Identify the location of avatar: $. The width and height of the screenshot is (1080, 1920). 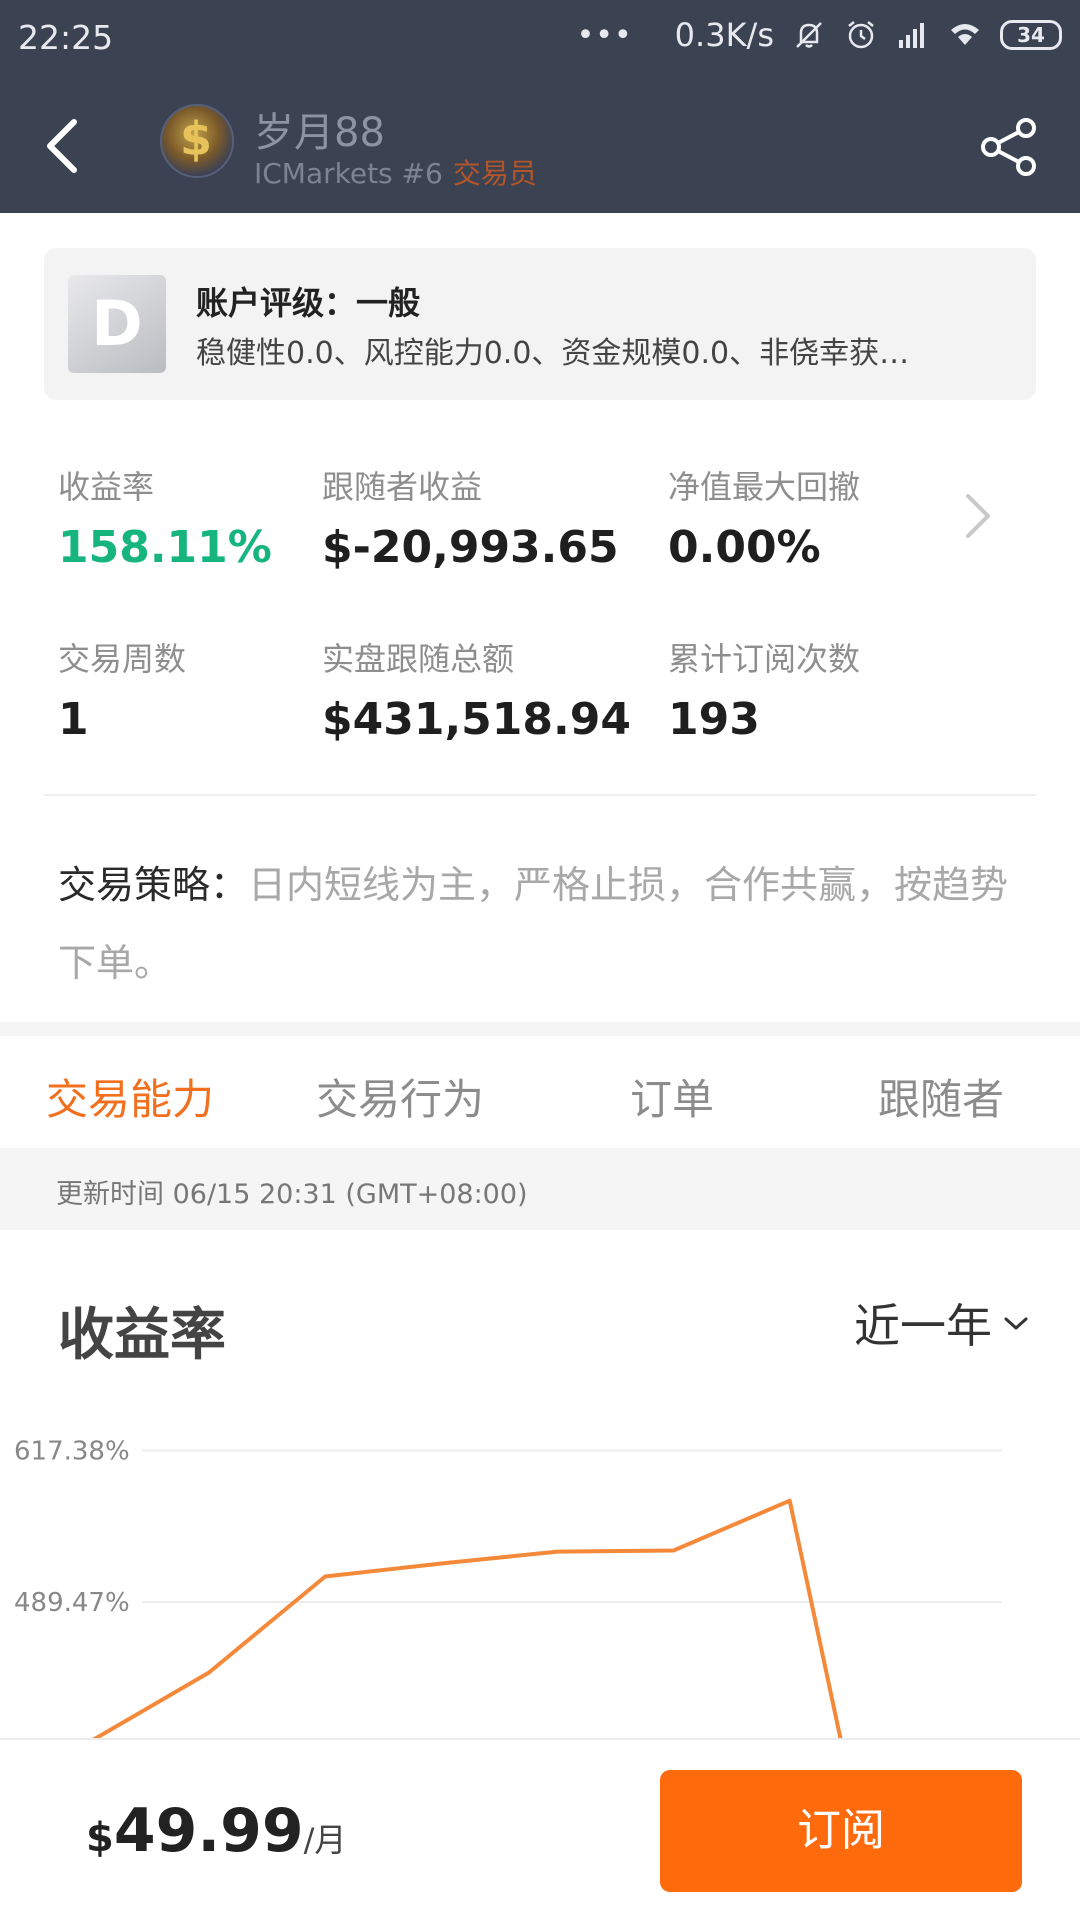
(197, 141).